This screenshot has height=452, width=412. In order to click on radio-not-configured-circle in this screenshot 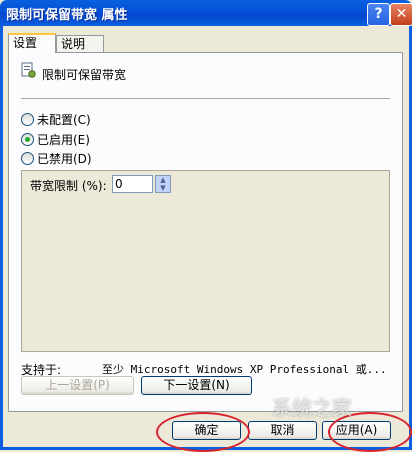, I will do `click(27, 119)`.